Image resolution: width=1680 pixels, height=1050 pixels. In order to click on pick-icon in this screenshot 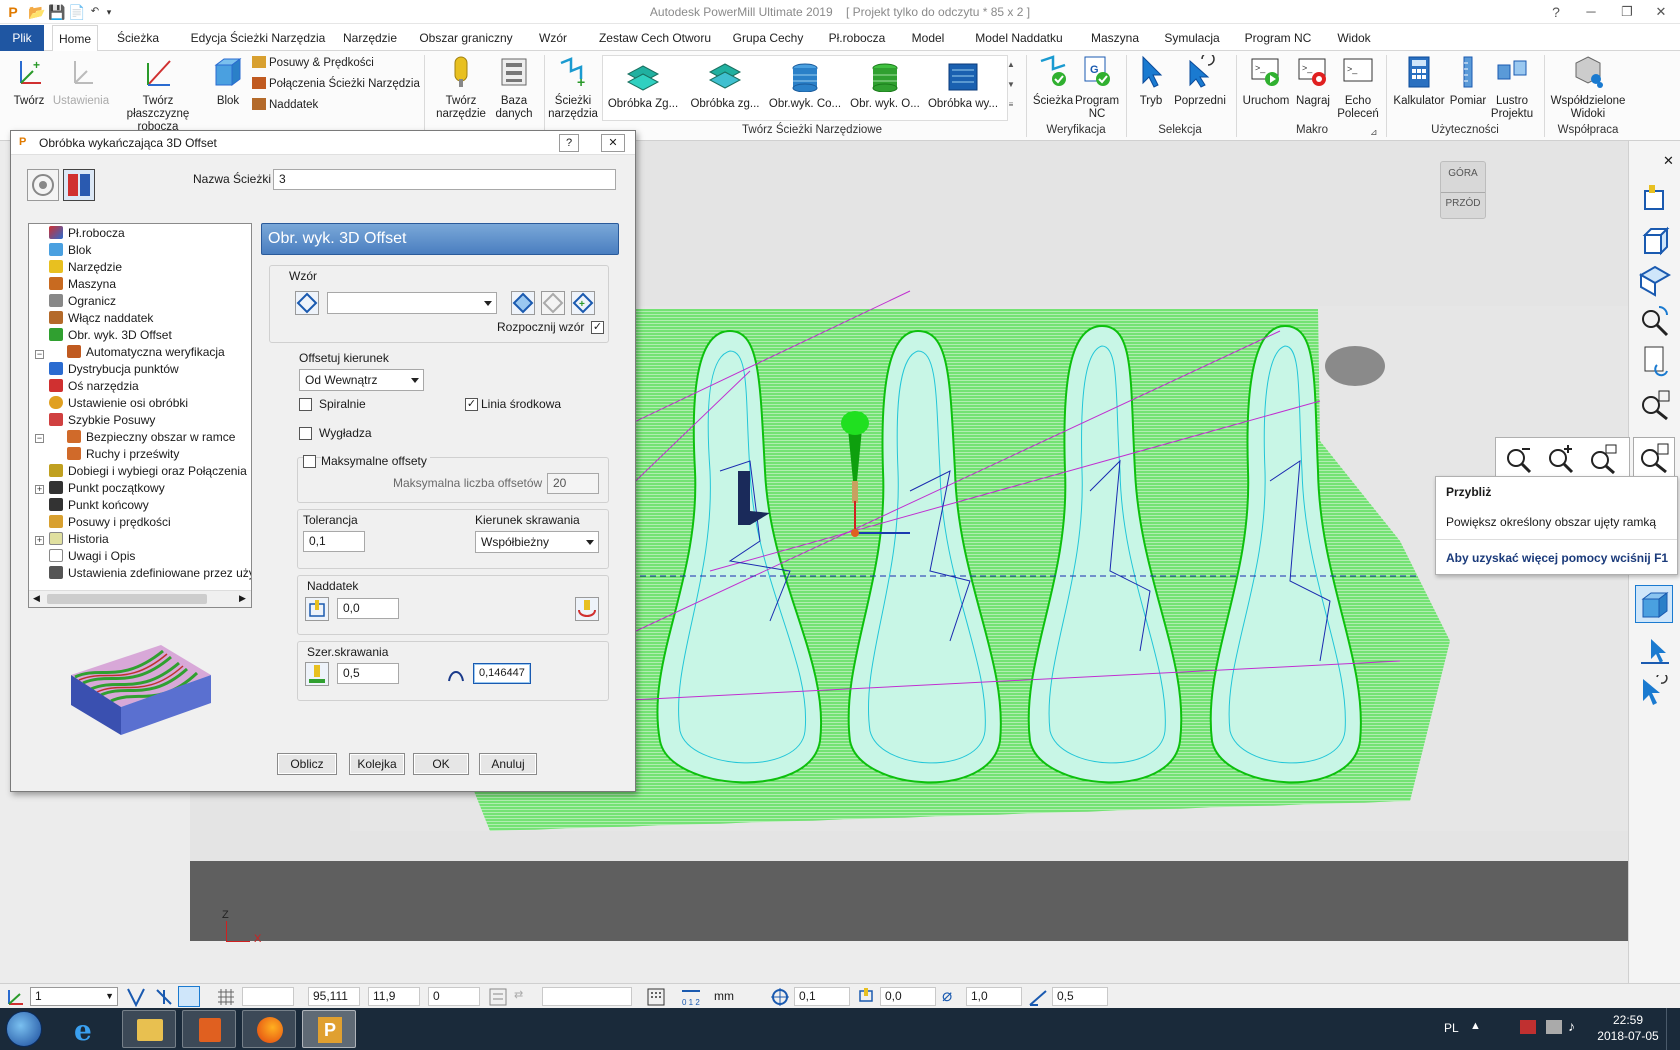, I will do `click(164, 997)`.